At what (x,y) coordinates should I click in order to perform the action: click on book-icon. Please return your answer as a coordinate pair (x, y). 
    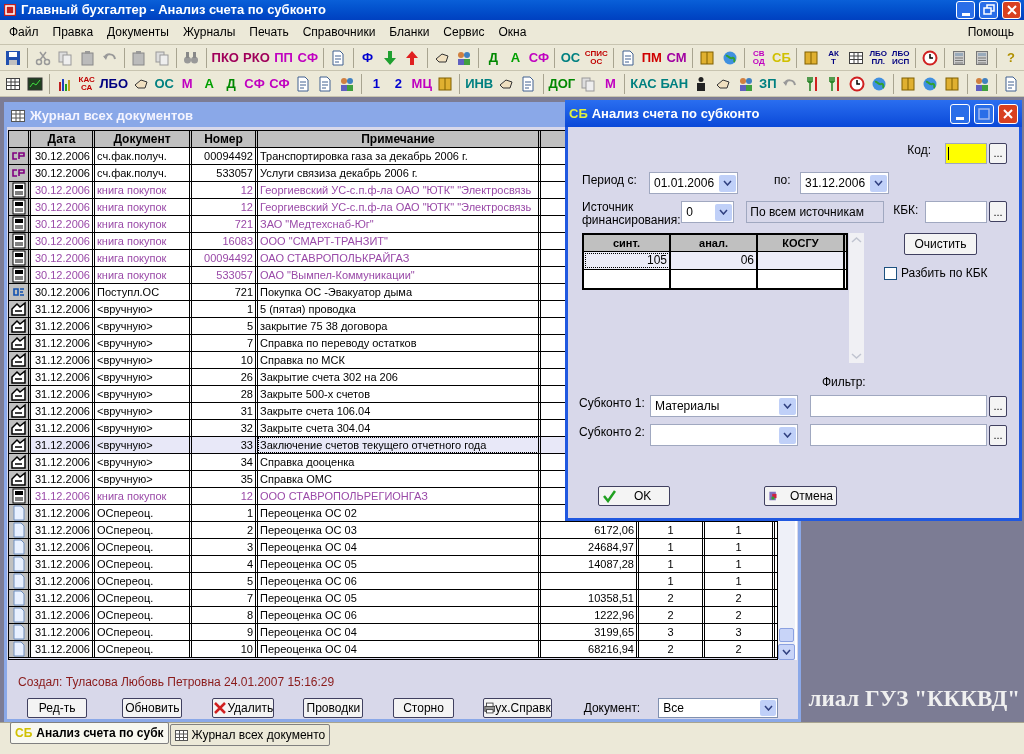
    Looking at the image, I should click on (707, 57).